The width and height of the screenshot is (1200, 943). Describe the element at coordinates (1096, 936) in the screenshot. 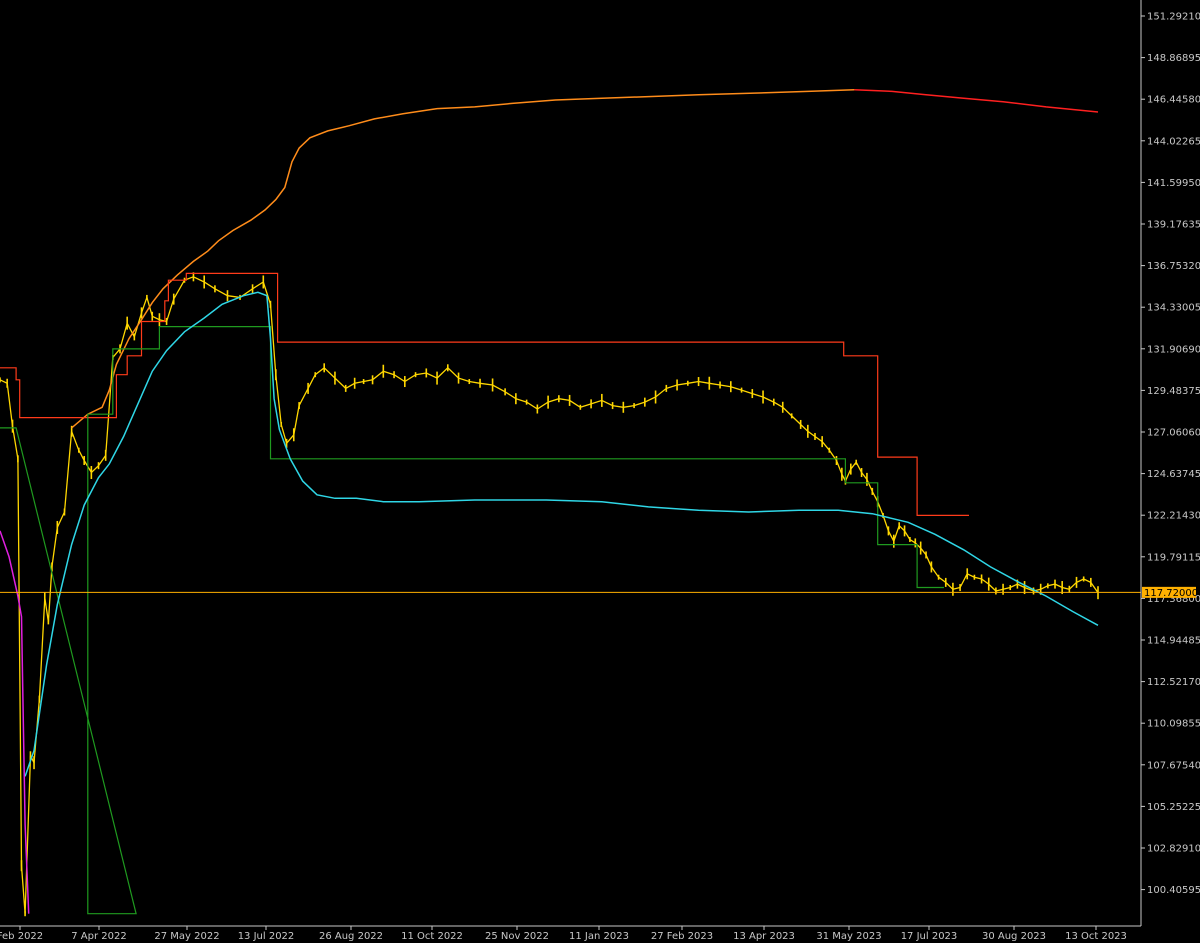

I see `time-tick-label: 13 Oct 2023` at that location.